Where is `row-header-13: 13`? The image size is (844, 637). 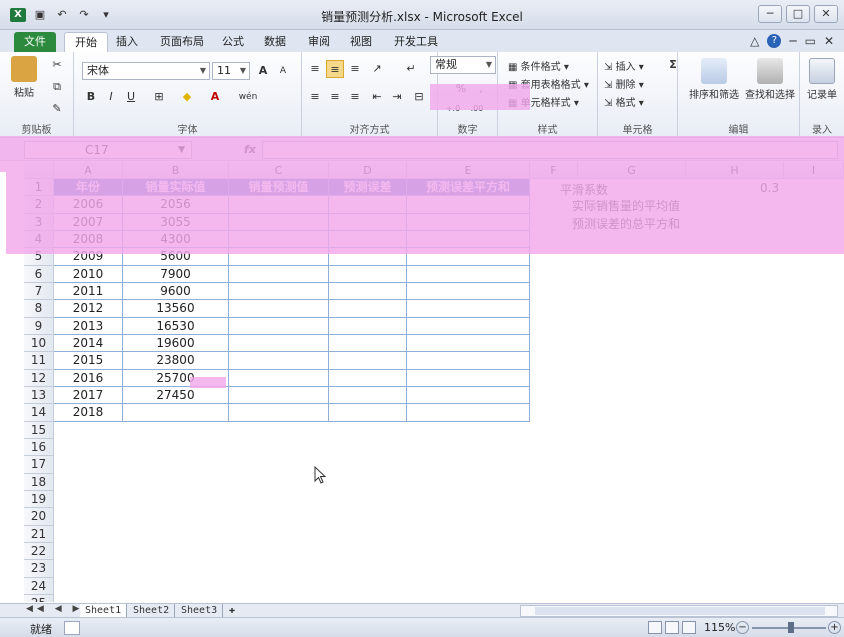
row-header-13: 13 is located at coordinates (39, 395).